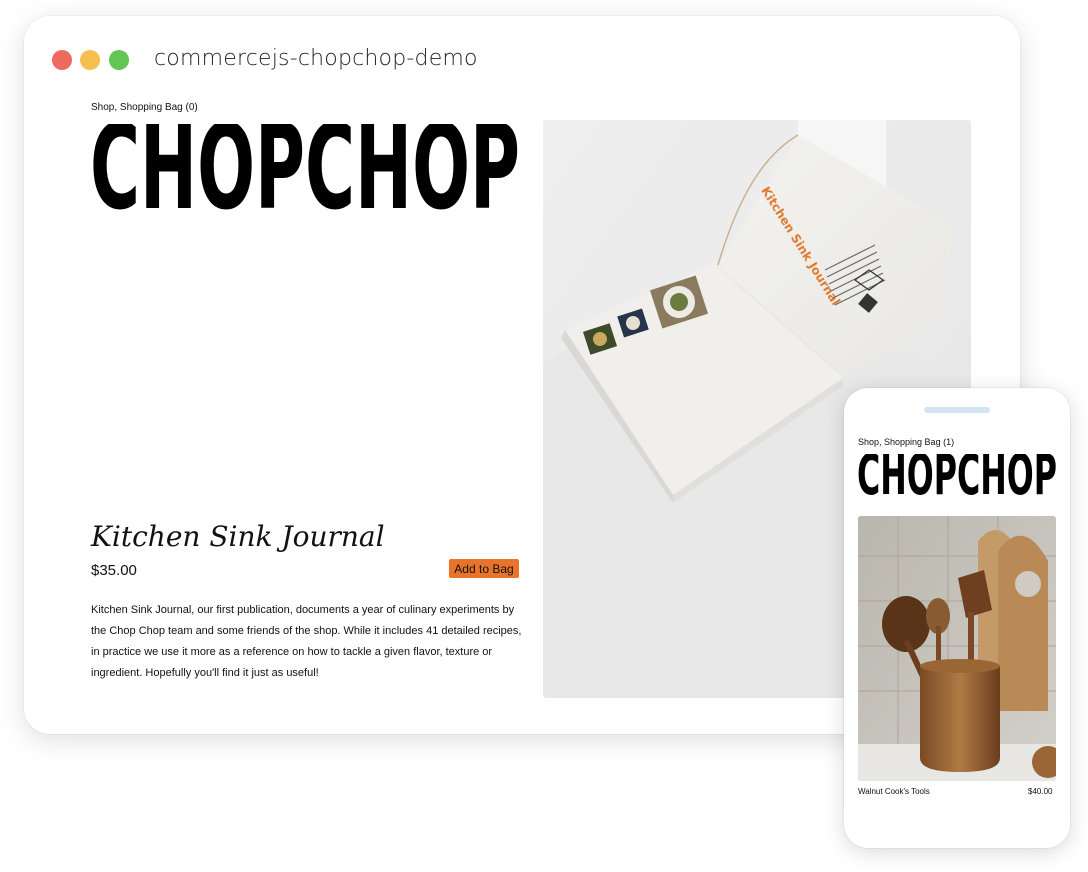  Describe the element at coordinates (484, 568) in the screenshot. I see `add-to-bag-button: Add to Bag` at that location.